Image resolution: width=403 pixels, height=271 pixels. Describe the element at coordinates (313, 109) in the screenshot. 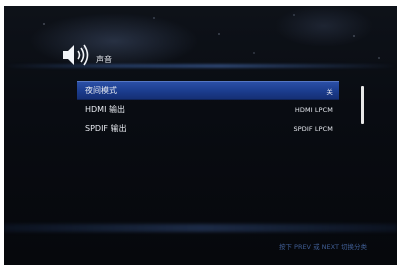

I see `menu-item-value: HDMI LPCM` at that location.